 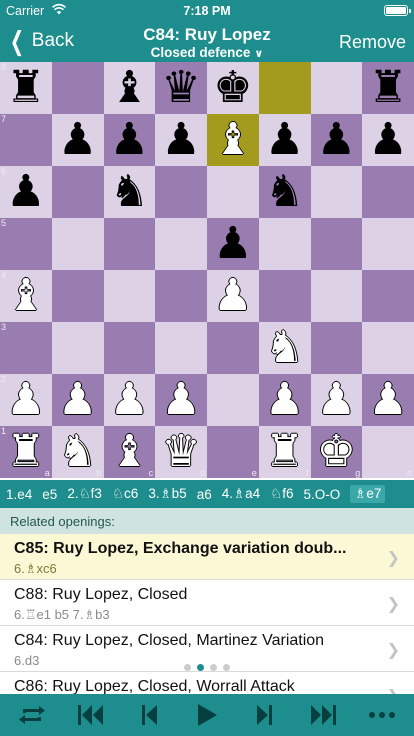 I want to click on last-move-button, so click(x=323, y=715).